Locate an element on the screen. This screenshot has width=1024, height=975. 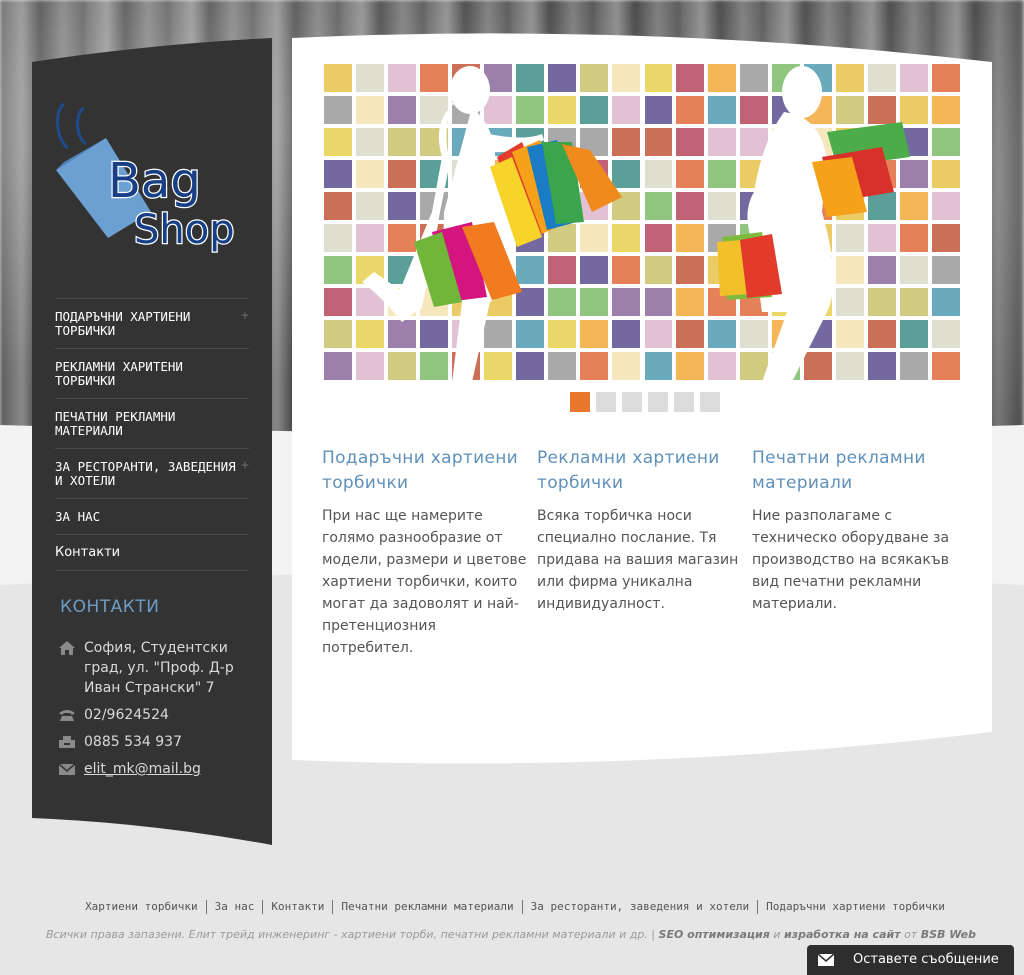
nav-item-advertising-bags: РЕКЛАМНИ ХАРИТЕНИ ТОРБИЧКИ is located at coordinates (152, 373).